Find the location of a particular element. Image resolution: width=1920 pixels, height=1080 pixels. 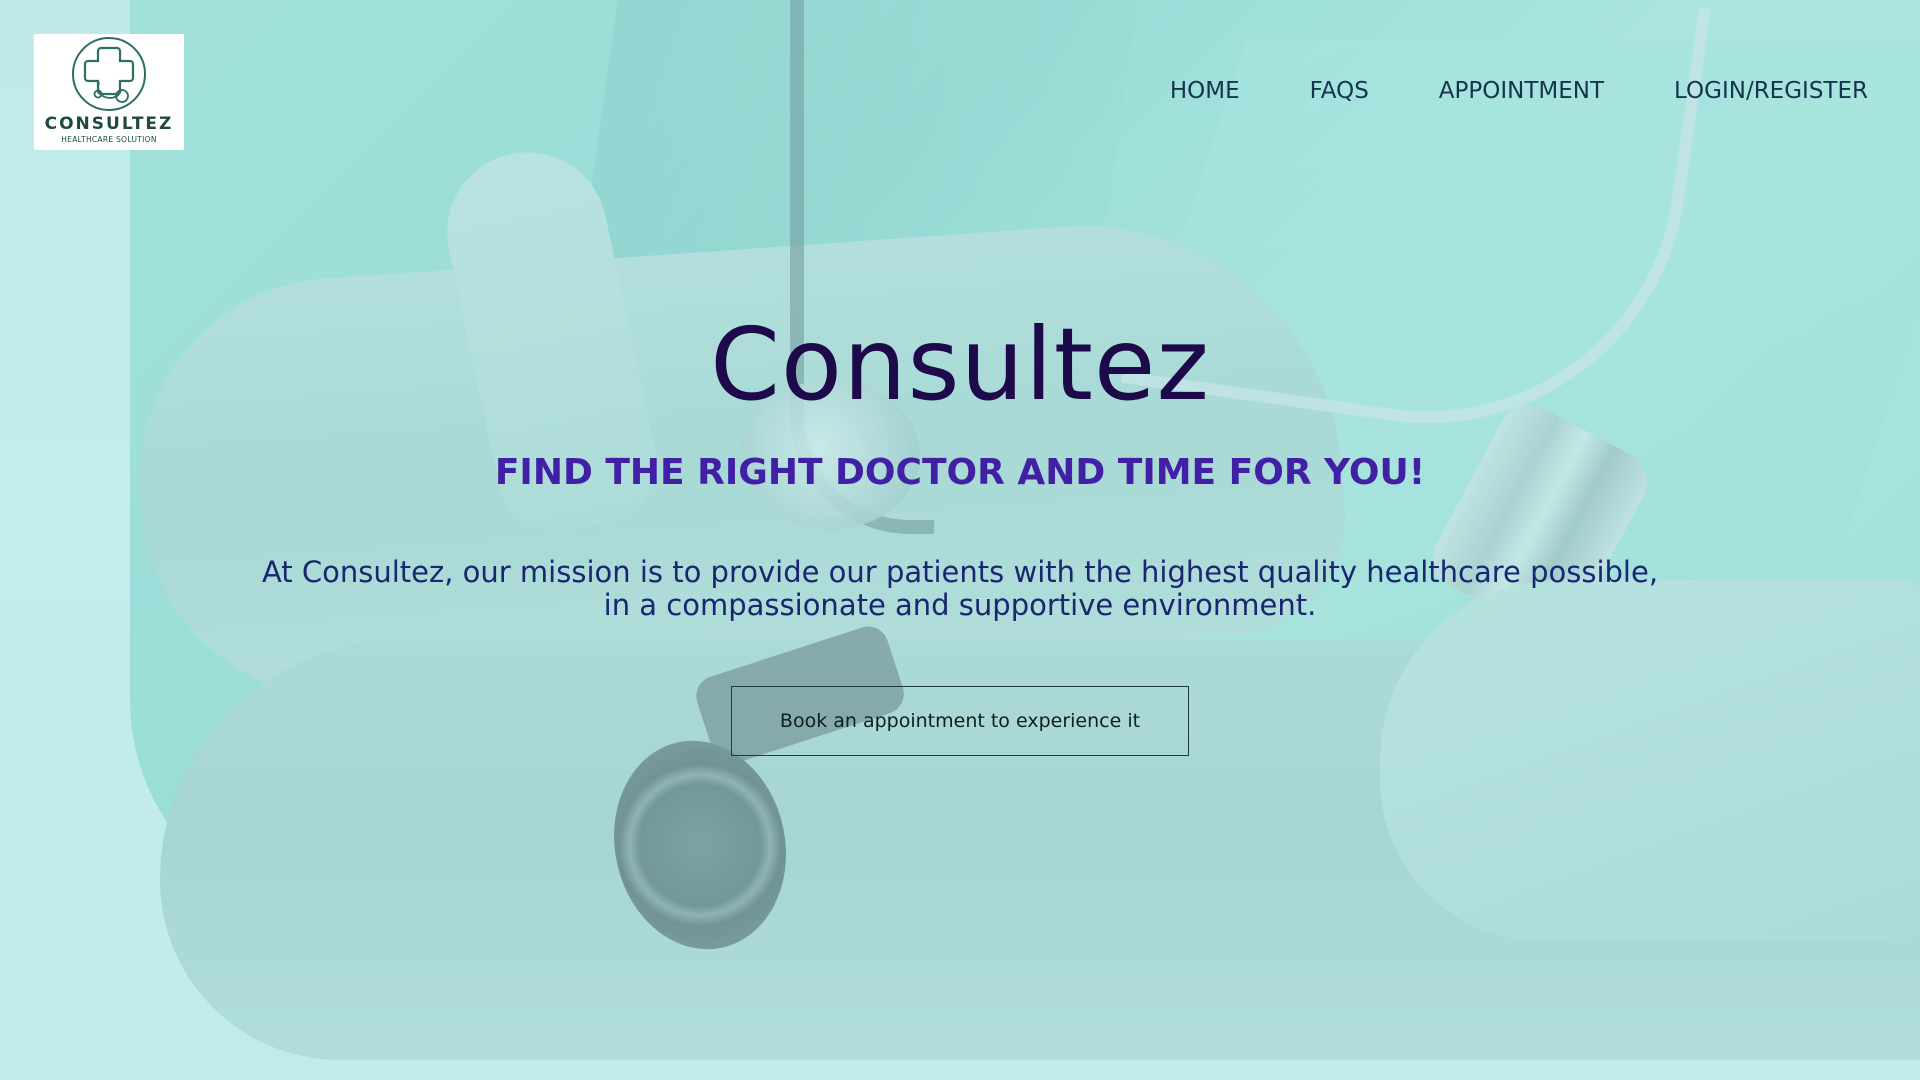

hero-title: Consultez is located at coordinates (960, 364).